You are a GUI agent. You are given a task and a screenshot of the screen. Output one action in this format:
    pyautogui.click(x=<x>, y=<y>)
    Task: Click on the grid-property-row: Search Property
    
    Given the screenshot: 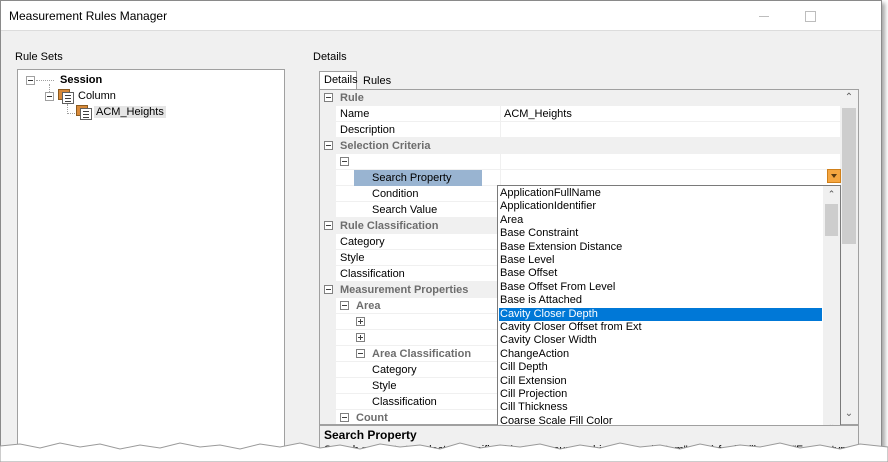 What is the action you would take?
    pyautogui.click(x=580, y=178)
    